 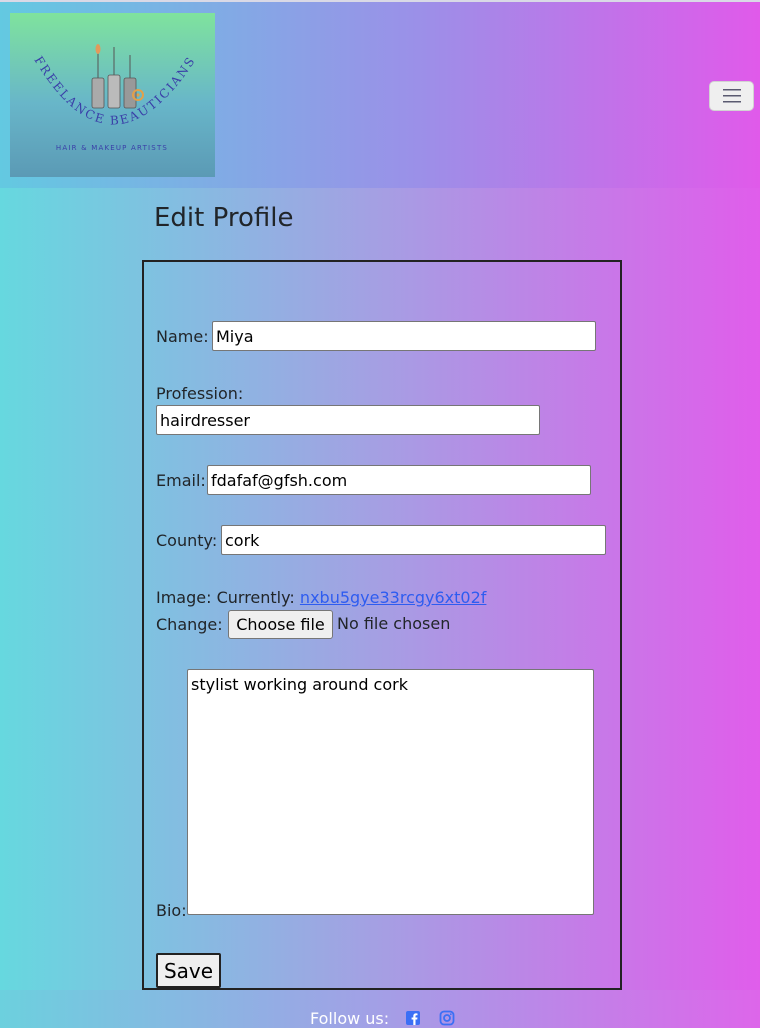 I want to click on svg-text: HAIR & MAKEUP ARTISTS, so click(x=112, y=148).